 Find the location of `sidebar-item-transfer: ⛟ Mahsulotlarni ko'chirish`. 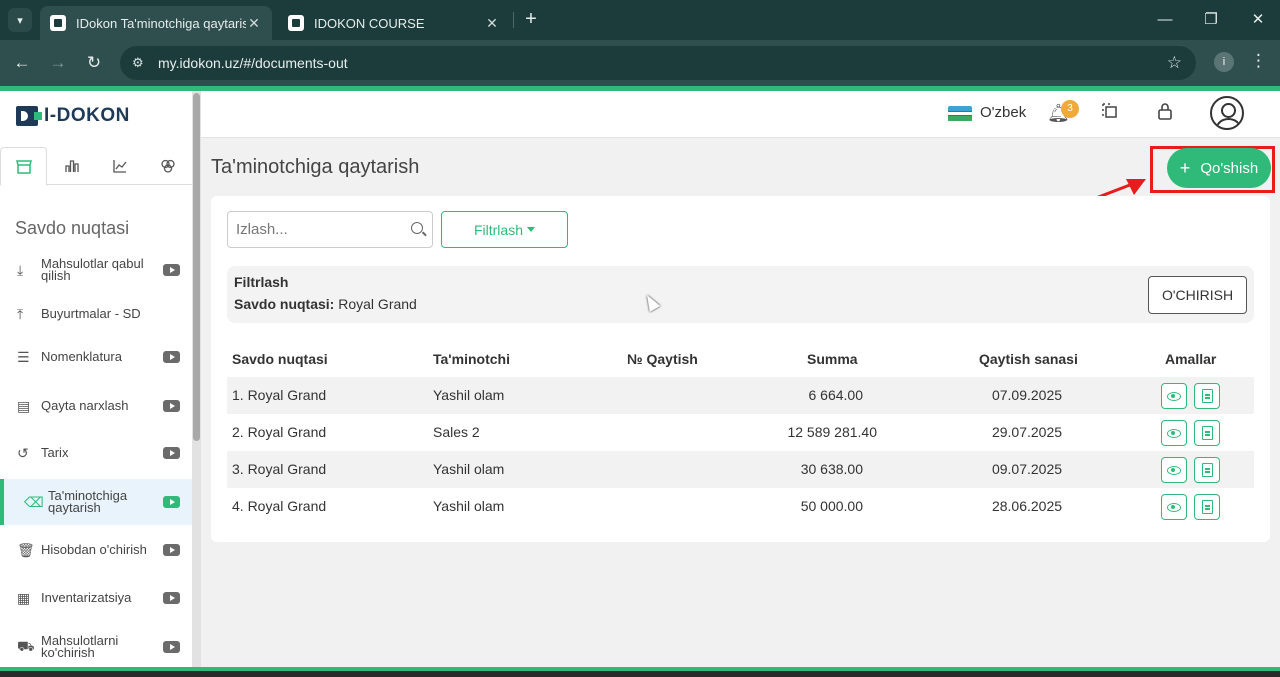

sidebar-item-transfer: ⛟ Mahsulotlarni ko'chirish is located at coordinates (96, 645).